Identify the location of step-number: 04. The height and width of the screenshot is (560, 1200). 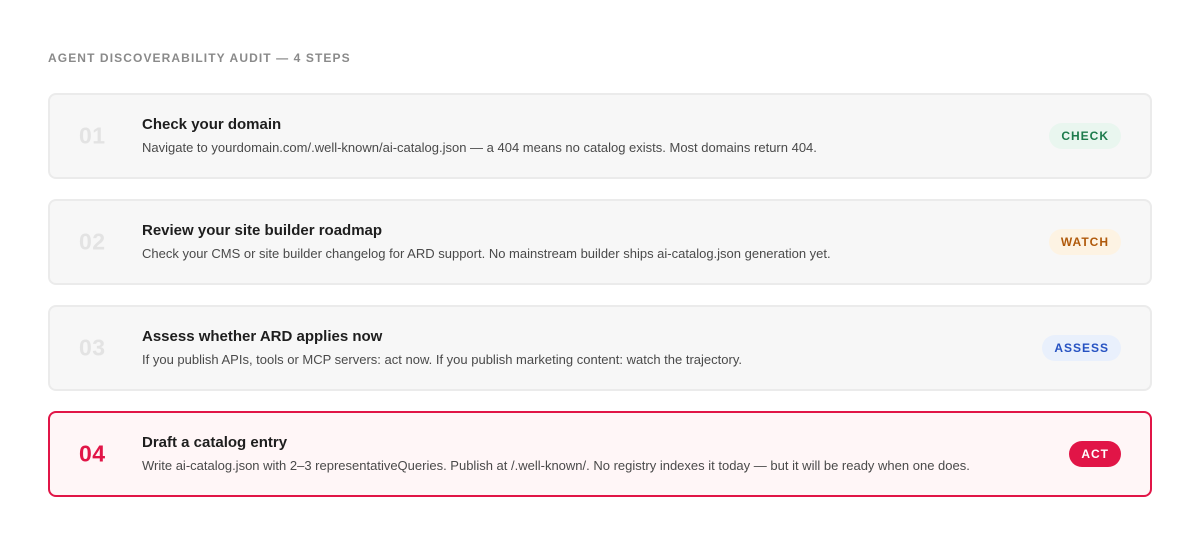
(92, 453).